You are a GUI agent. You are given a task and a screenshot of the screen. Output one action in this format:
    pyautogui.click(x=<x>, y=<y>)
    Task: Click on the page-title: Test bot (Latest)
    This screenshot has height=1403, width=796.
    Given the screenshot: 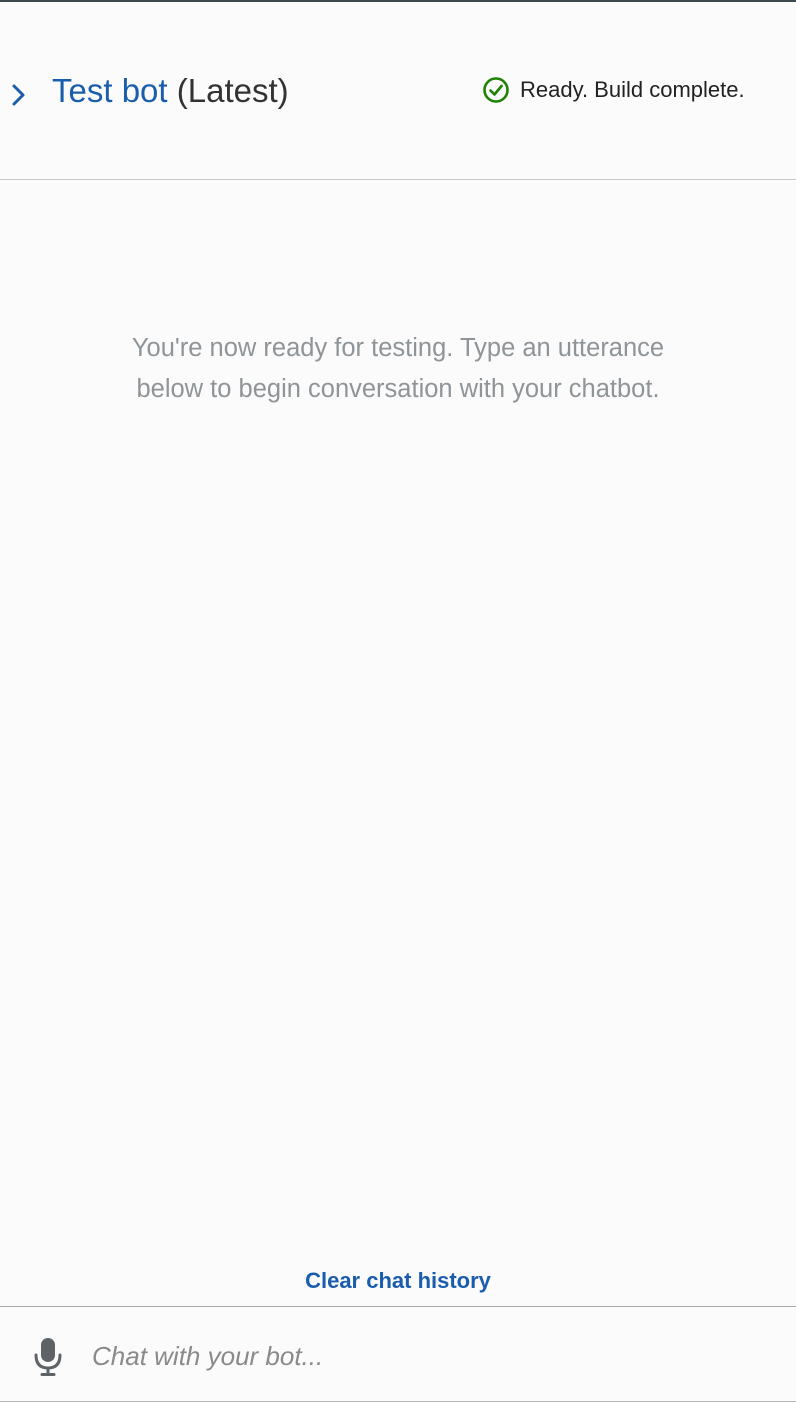 What is the action you would take?
    pyautogui.click(x=170, y=91)
    